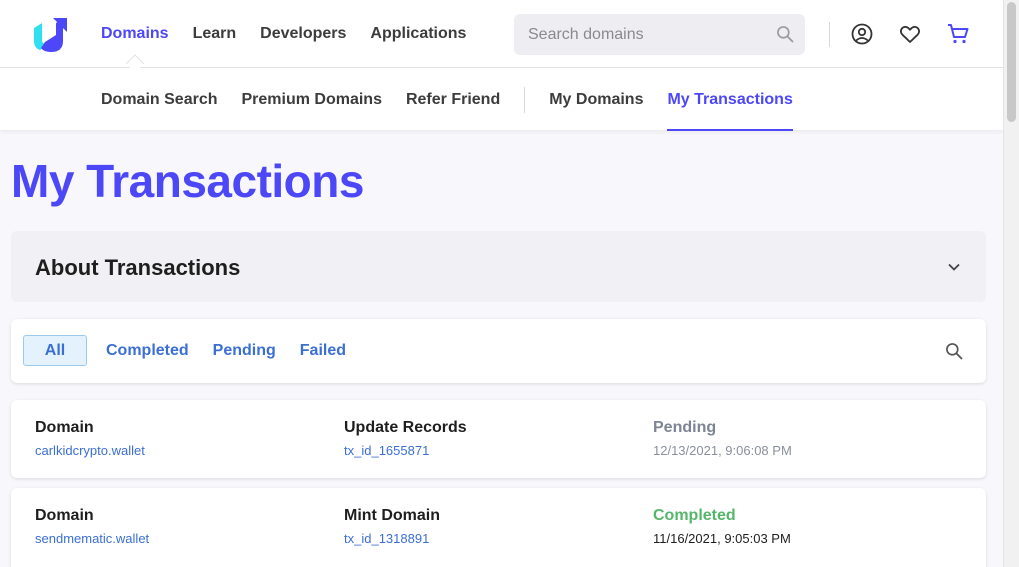 Image resolution: width=1019 pixels, height=567 pixels. What do you see at coordinates (639, 34) in the screenshot?
I see `search-input` at bounding box center [639, 34].